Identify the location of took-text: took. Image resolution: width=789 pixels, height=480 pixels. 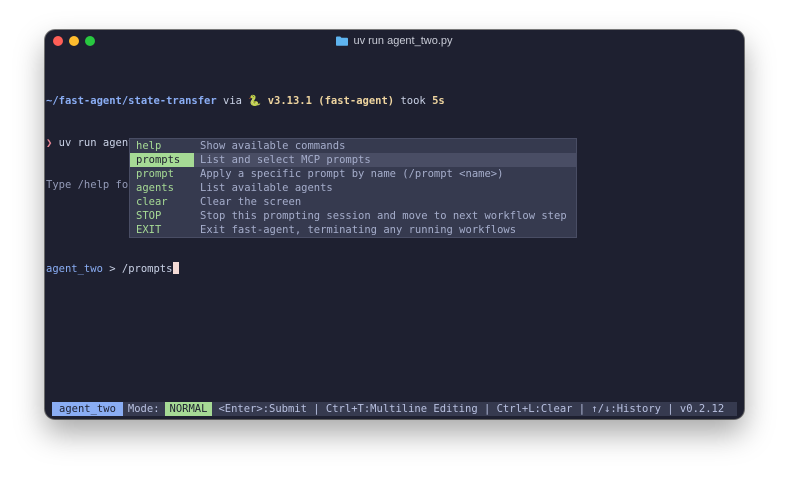
(413, 101).